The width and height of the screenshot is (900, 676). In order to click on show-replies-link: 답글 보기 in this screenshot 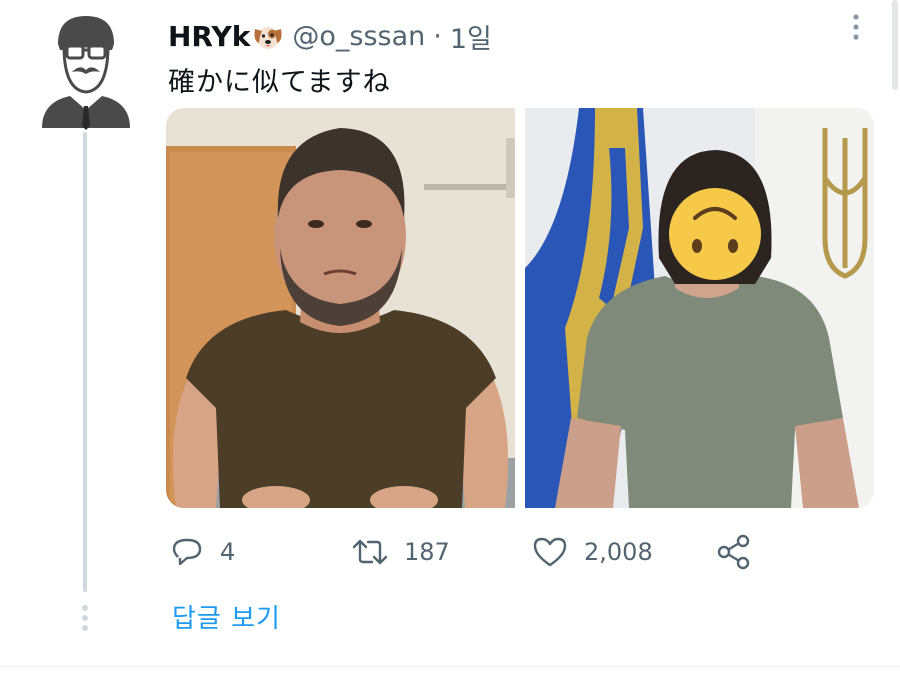, I will do `click(226, 616)`.